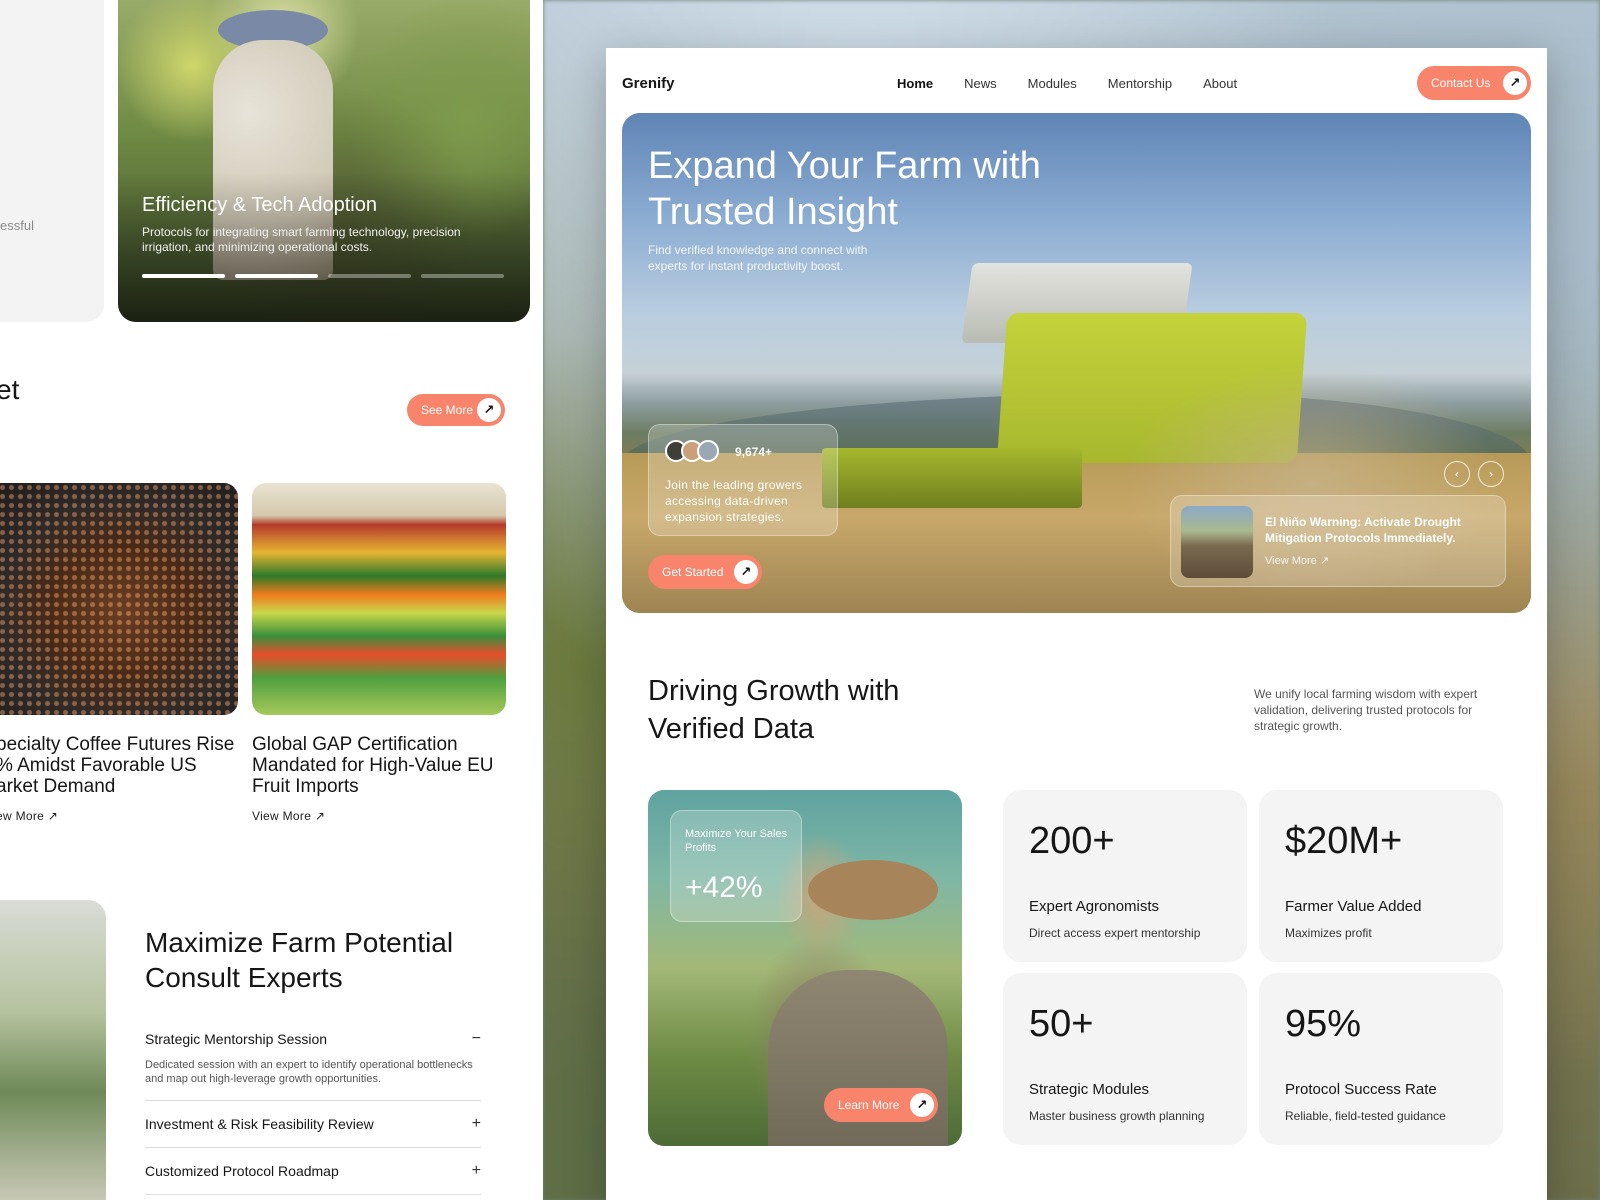 This screenshot has height=1200, width=1600. What do you see at coordinates (774, 710) in the screenshot?
I see `growth-section-title: Driving Growth with Verified Data` at bounding box center [774, 710].